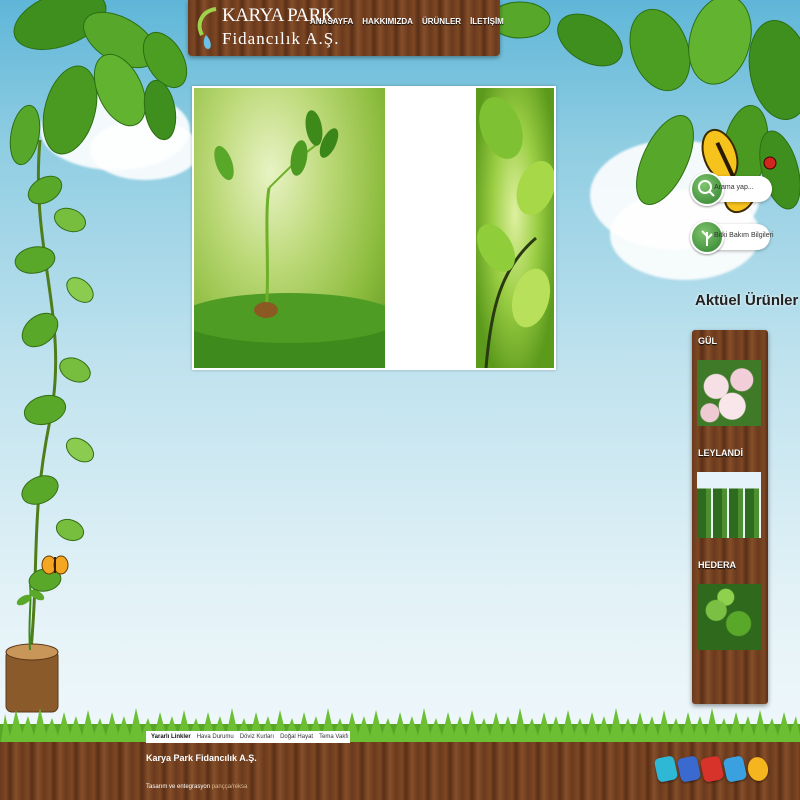 This screenshot has width=800, height=800. I want to click on twitter-icon, so click(666, 769).